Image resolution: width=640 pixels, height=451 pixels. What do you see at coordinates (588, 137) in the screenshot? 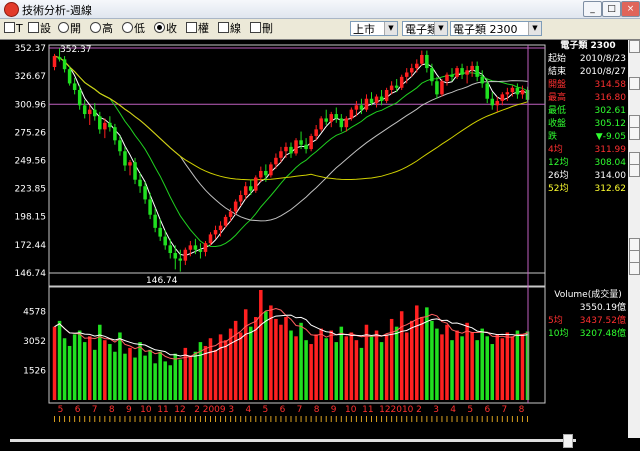
I see `info-row-change: 跌 ▼-9.05` at bounding box center [588, 137].